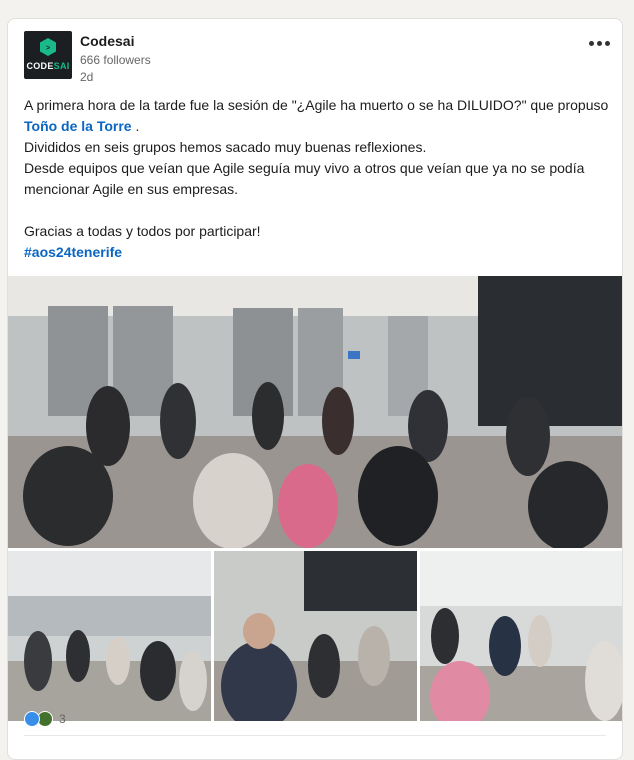 Image resolution: width=634 pixels, height=760 pixels. What do you see at coordinates (32, 719) in the screenshot?
I see `like-icon` at bounding box center [32, 719].